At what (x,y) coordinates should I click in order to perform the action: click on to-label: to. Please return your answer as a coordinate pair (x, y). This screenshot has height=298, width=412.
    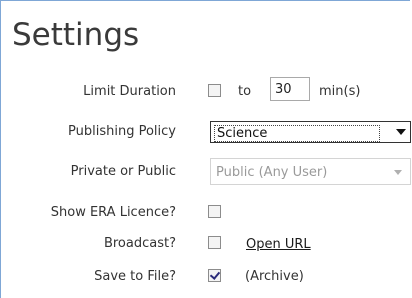
    Looking at the image, I should click on (245, 91).